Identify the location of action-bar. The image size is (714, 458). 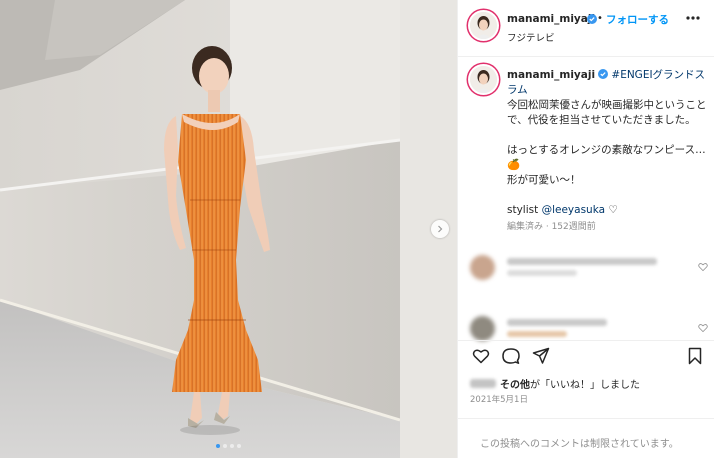
(586, 355).